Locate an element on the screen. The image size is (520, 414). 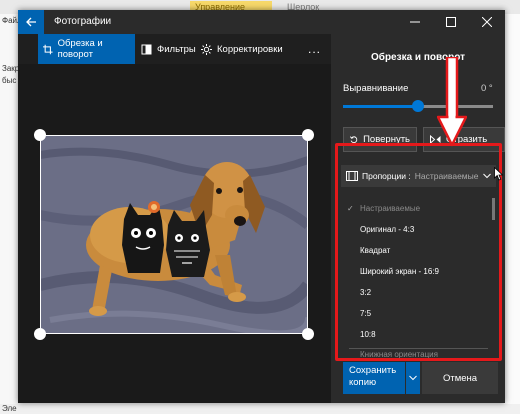
save-copy-button: Сохранить копию is located at coordinates (374, 378).